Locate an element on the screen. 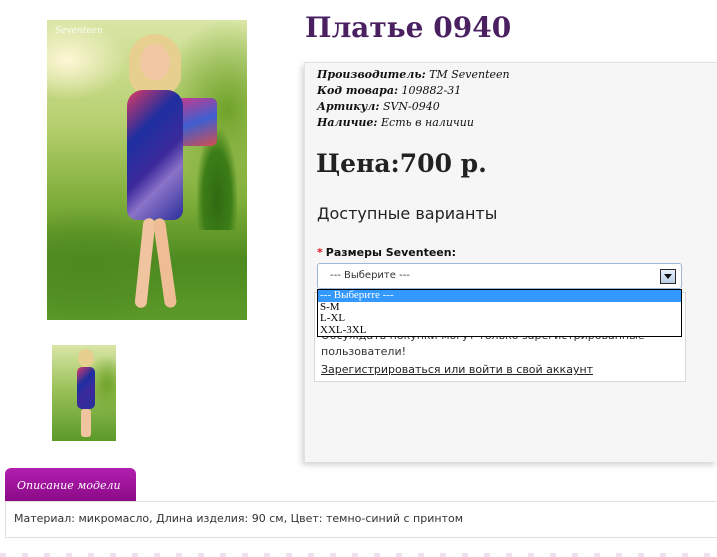  size-dropdown-list: --- Выберите --- S-M L-XL XXL-3XL is located at coordinates (499, 313).